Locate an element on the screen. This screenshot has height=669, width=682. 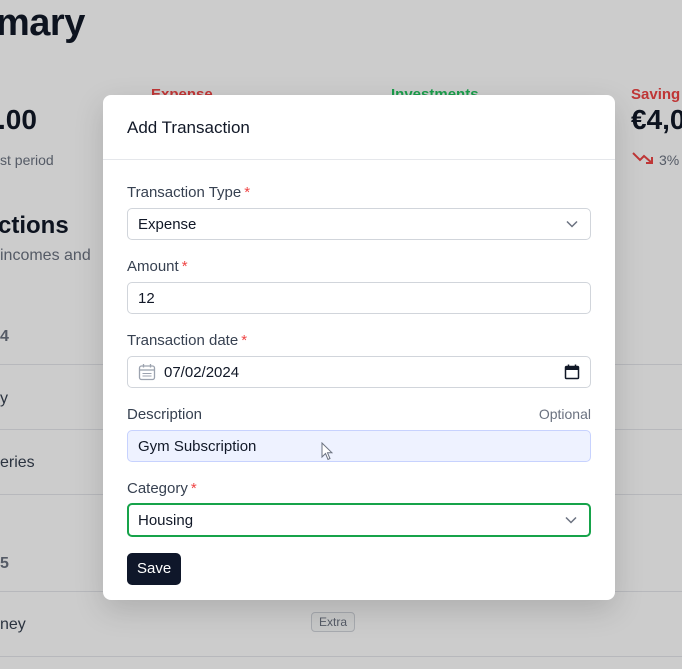
transaction-date-label: Transaction date * is located at coordinates (187, 340).